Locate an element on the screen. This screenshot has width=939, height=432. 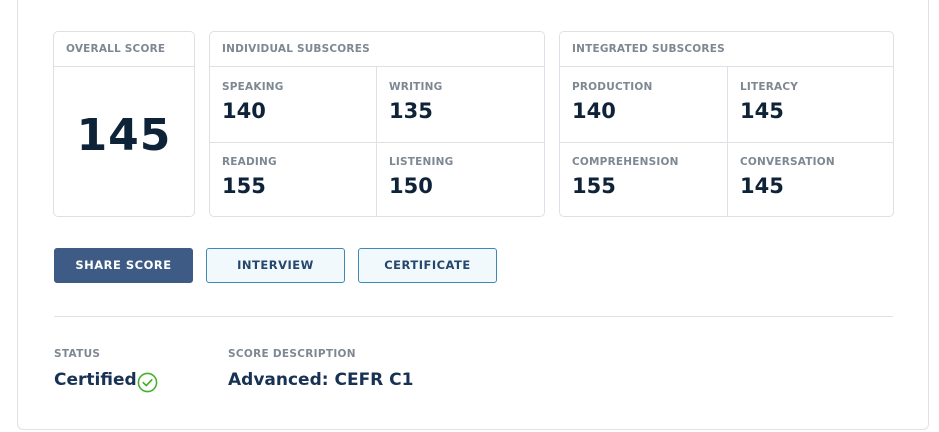
subscore-conversation: CONVERSATION 145 is located at coordinates (810, 179).